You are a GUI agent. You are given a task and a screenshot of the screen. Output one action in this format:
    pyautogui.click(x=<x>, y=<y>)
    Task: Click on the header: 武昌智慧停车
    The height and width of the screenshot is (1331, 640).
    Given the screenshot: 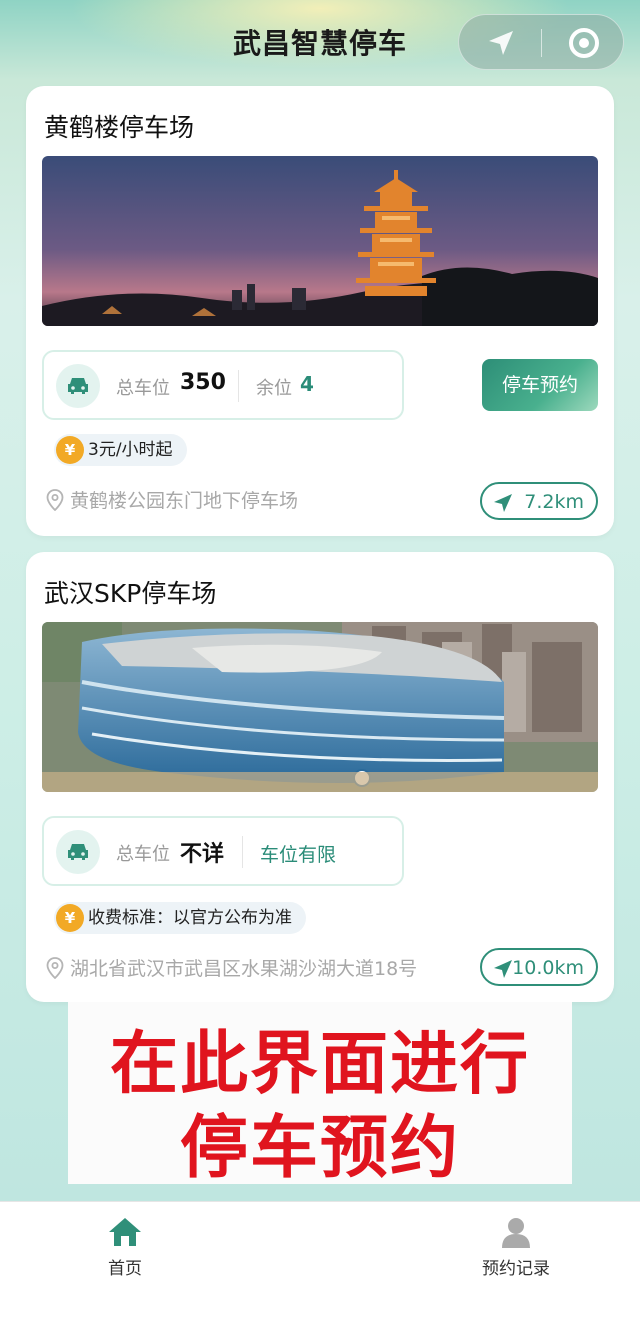 What is the action you would take?
    pyautogui.click(x=320, y=43)
    